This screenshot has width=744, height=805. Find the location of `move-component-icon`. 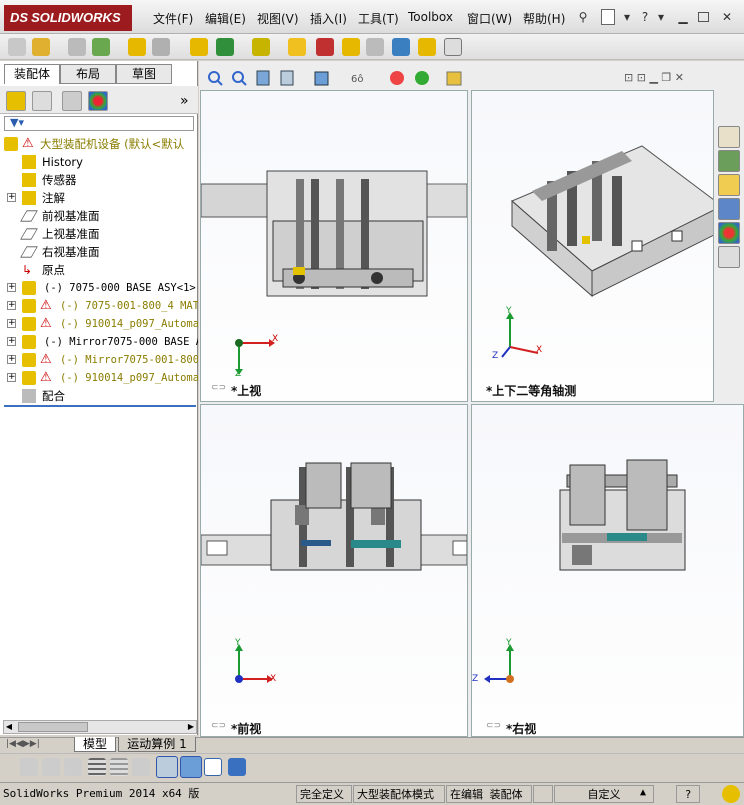

move-component-icon is located at coordinates (199, 47).